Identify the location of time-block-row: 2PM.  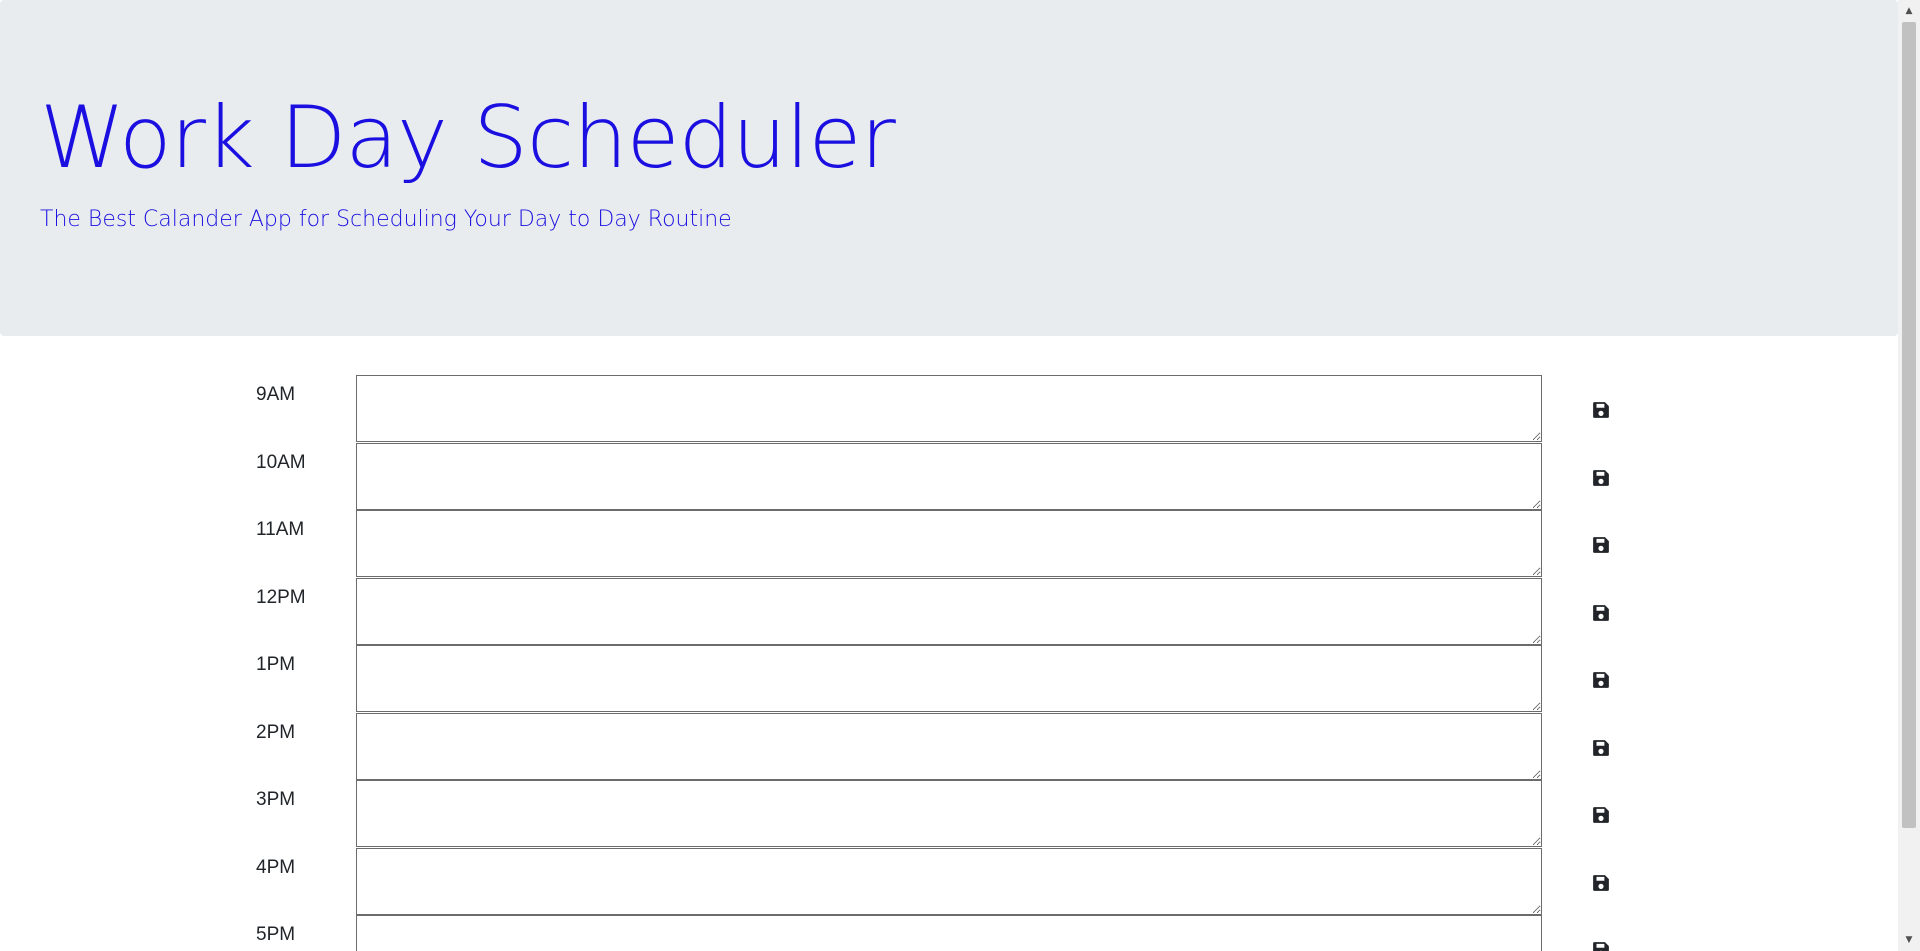
(949, 746).